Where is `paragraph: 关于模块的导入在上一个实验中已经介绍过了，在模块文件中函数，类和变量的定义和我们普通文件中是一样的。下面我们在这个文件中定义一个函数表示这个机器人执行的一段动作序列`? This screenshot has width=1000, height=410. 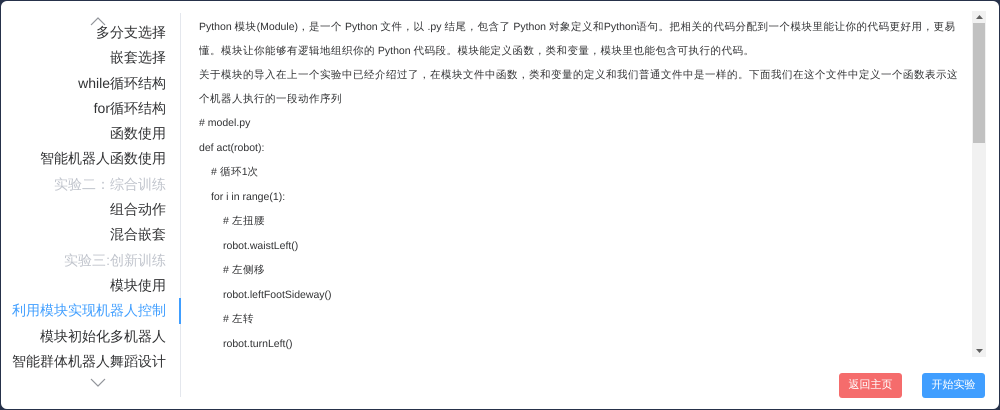
paragraph: 关于模块的导入在上一个实验中已经介绍过了，在模块文件中函数，类和变量的定义和我们普通文件中是一样的。下面我们在这个文件中定义一个函数表示这个机器人执行的一段动作序列 is located at coordinates (579, 87).